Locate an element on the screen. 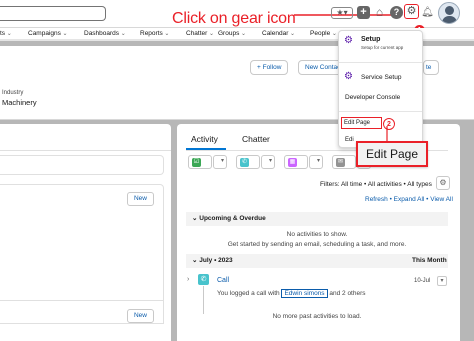 Image resolution: width=474 pixels, height=341 pixels. user-avatar is located at coordinates (449, 13).